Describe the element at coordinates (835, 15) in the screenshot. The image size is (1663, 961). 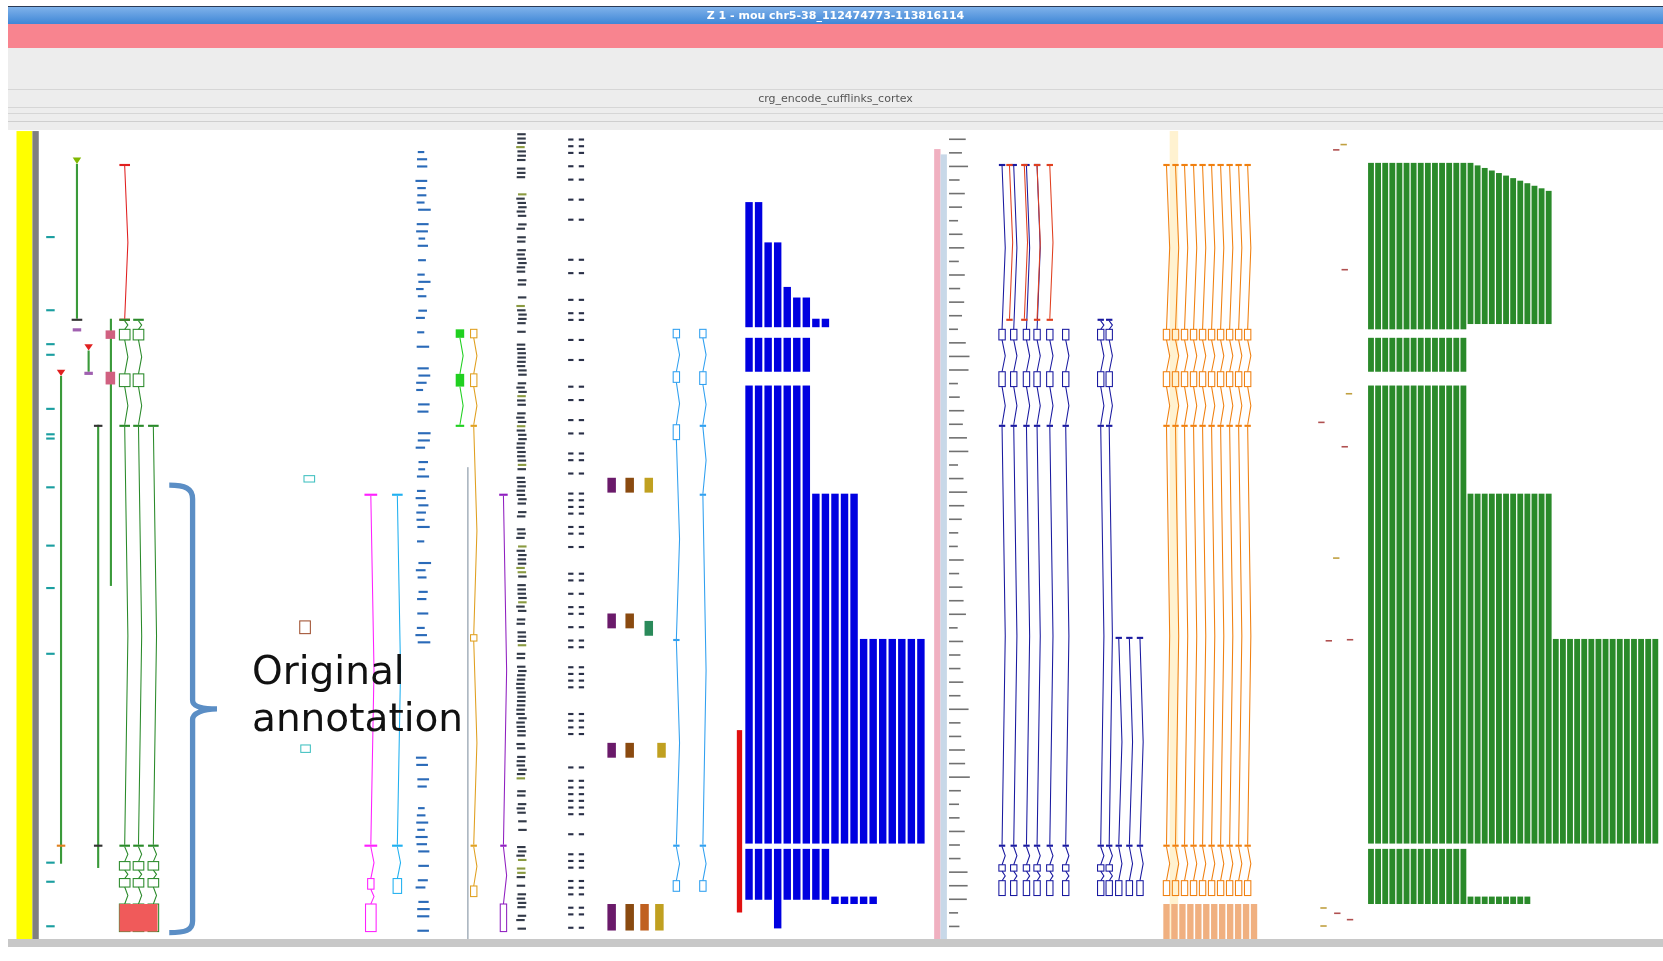
I see `window-title: Z 1 - mou chr5-38_112474773-113816114` at that location.